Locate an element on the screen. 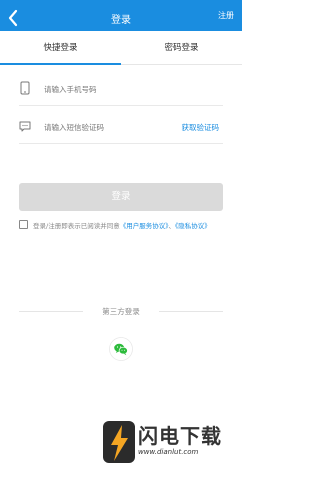 The height and width of the screenshot is (480, 320). agreement-text: 登录/注册即表示已阅读并同意《用户服务协议》、《隐私协议》 is located at coordinates (131, 226).